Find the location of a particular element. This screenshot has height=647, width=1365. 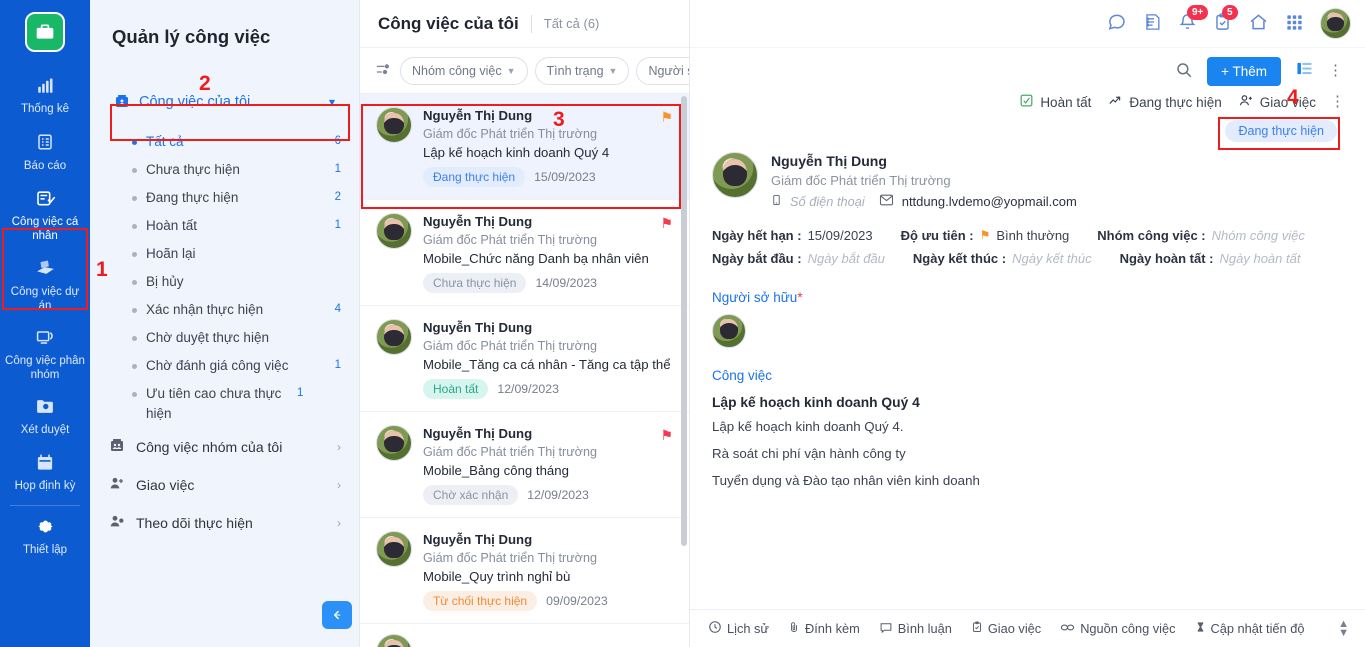

phone-value: Số điện thoại is located at coordinates (827, 201).